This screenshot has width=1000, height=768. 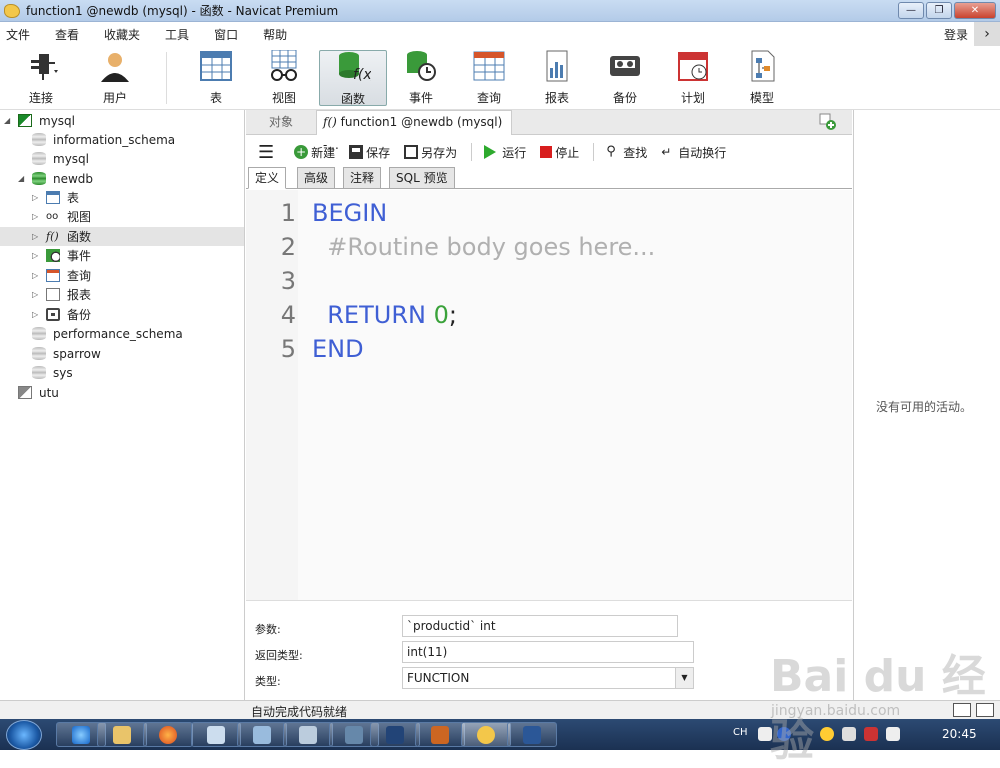 I want to click on save-as-icon, so click(x=411, y=152).